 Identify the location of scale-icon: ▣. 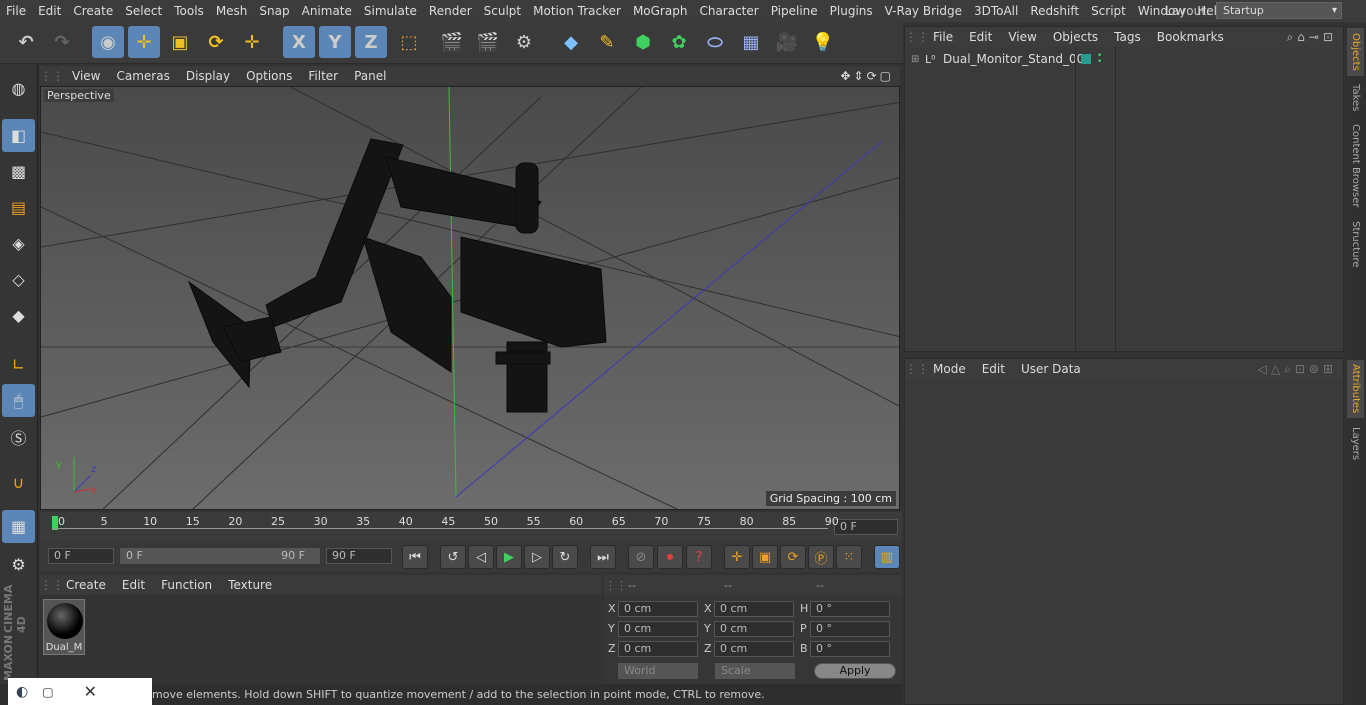
(180, 42).